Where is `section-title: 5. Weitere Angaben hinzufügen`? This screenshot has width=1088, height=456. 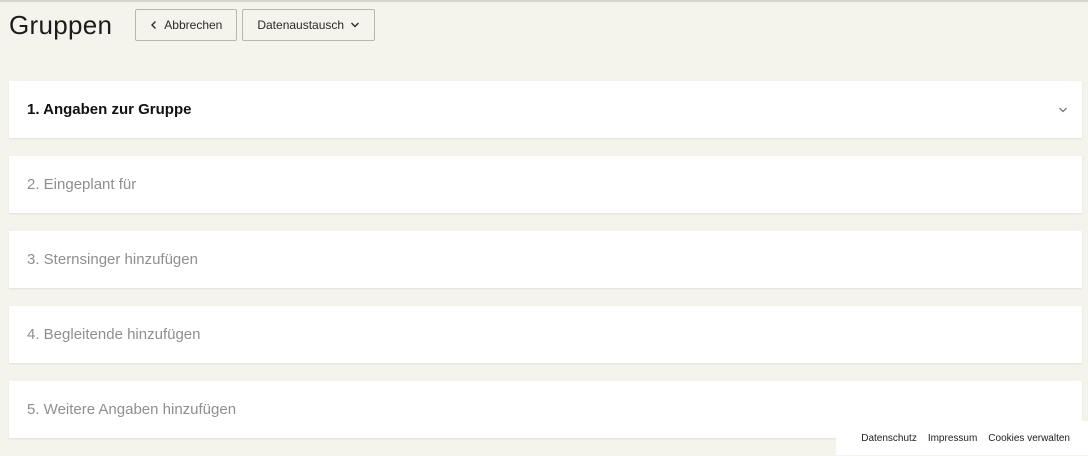
section-title: 5. Weitere Angaben hinzufügen is located at coordinates (132, 409).